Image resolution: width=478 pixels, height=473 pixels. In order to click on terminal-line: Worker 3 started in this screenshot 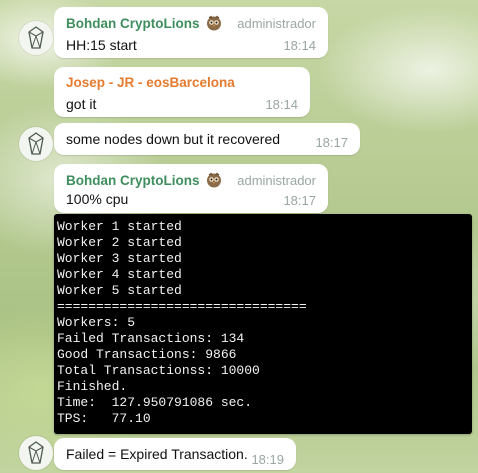, I will do `click(119, 258)`.